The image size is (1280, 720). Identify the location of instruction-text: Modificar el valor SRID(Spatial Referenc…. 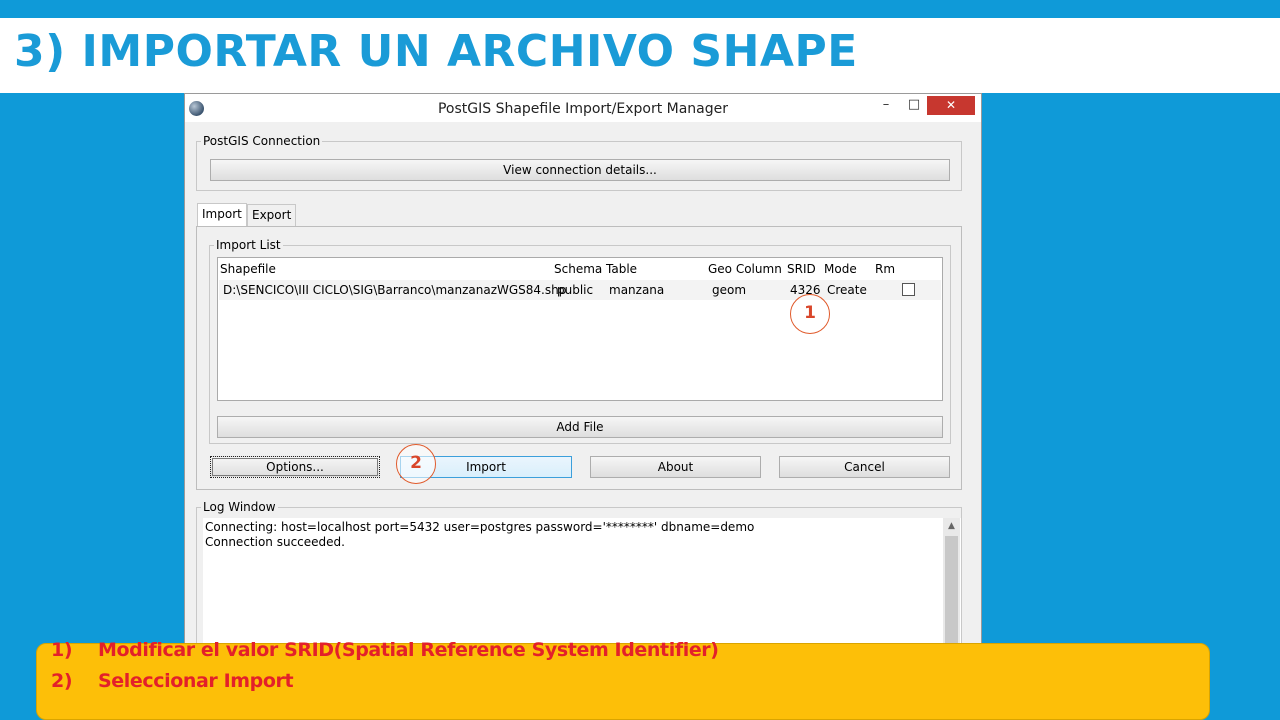
(408, 650).